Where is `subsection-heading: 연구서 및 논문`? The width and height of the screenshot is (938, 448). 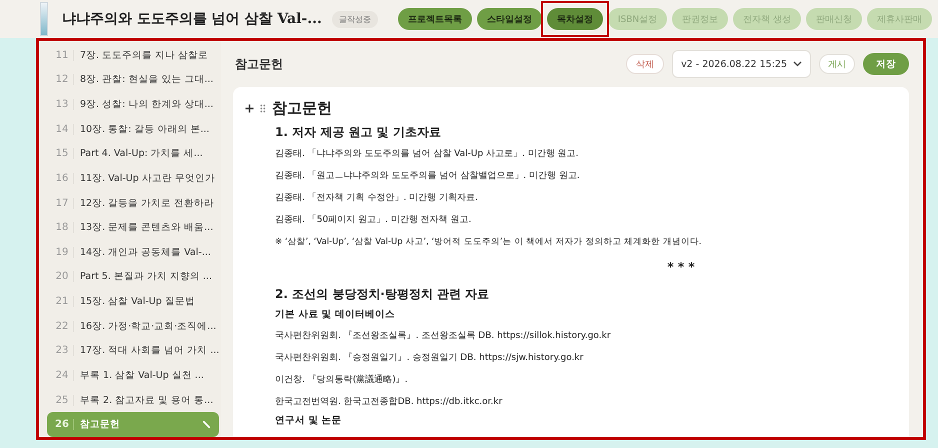 subsection-heading: 연구서 및 논문 is located at coordinates (309, 421).